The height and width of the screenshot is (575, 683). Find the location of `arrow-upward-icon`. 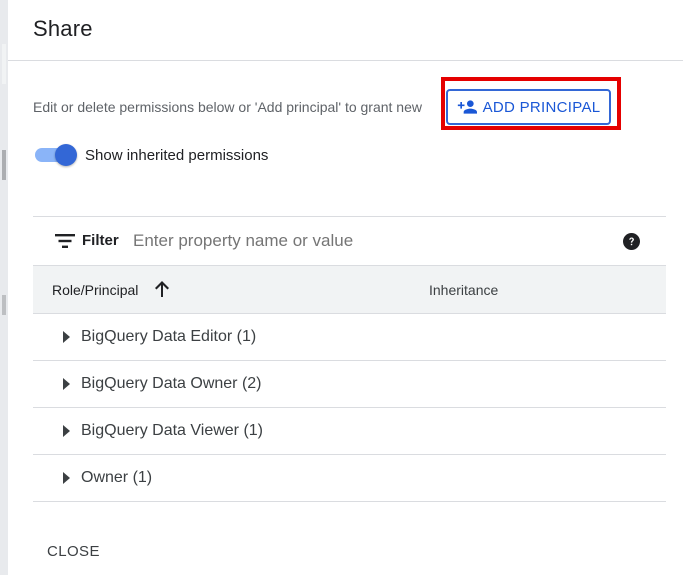

arrow-upward-icon is located at coordinates (162, 289).